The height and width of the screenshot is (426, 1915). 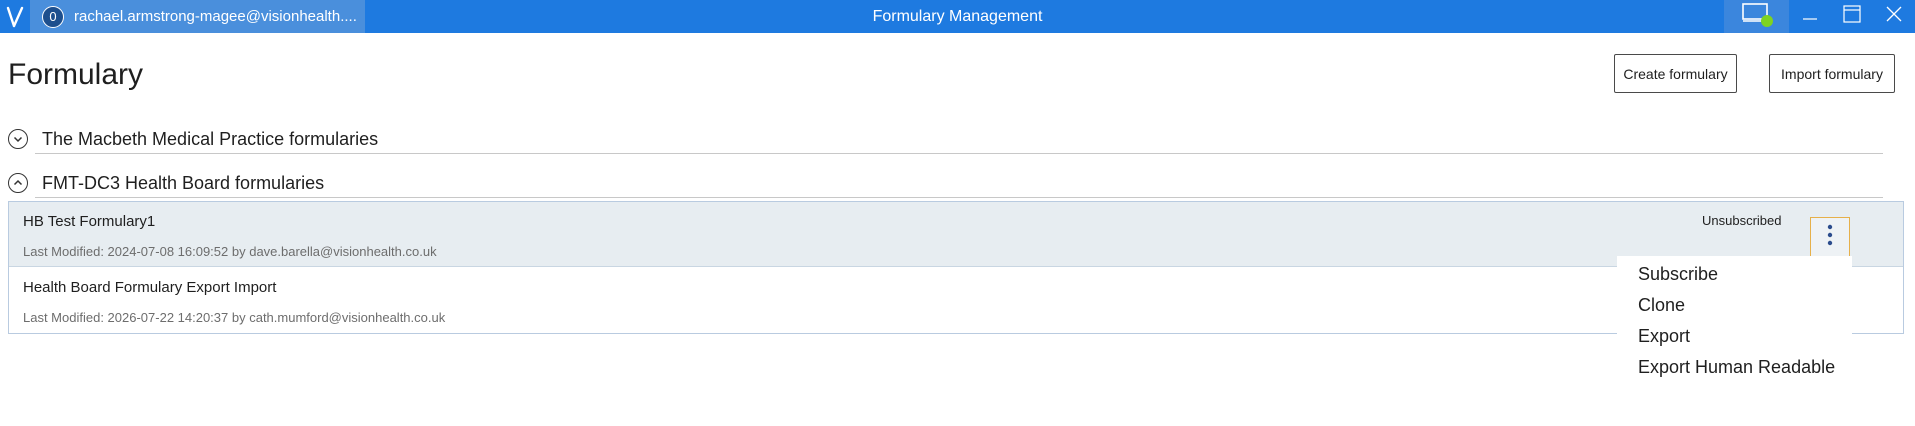 What do you see at coordinates (1675, 73) in the screenshot?
I see `create-formulary-button: Create formulary` at bounding box center [1675, 73].